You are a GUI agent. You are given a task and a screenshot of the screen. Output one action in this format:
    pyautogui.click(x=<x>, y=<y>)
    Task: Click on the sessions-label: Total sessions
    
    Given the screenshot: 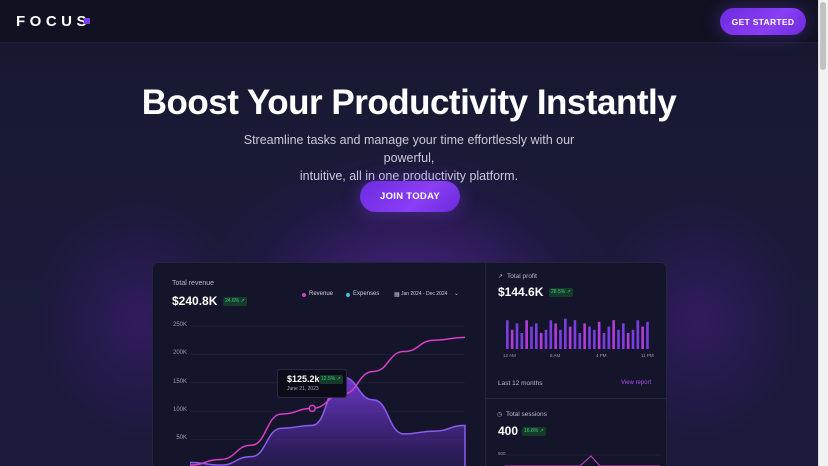 What is the action you would take?
    pyautogui.click(x=526, y=414)
    